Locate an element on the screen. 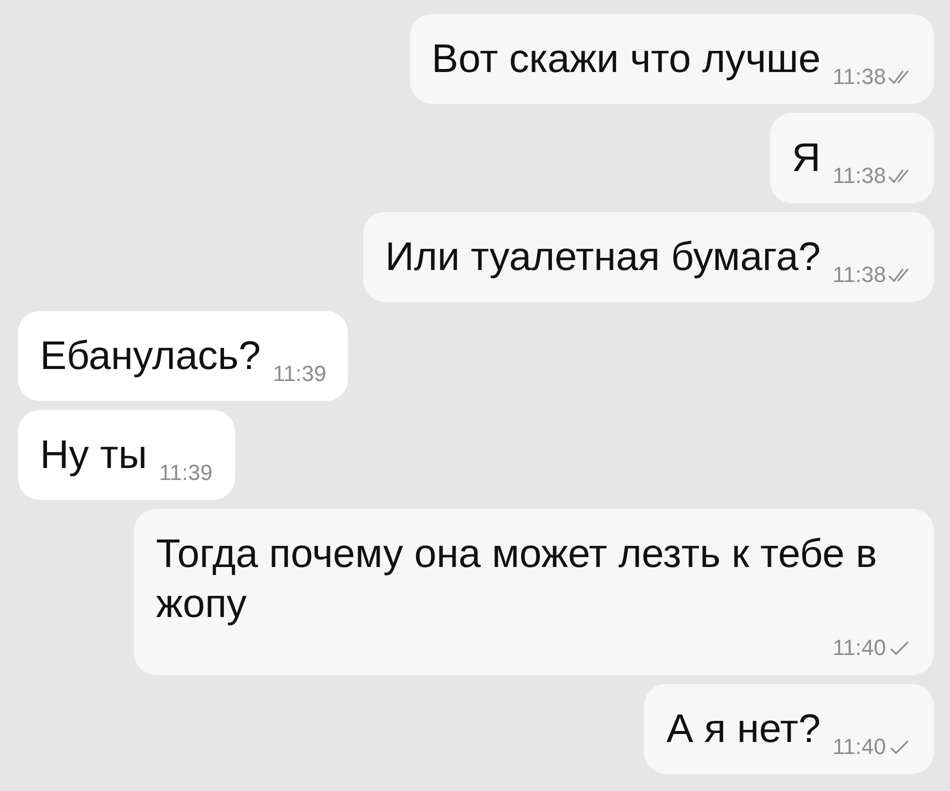 This screenshot has height=791, width=950. message-text: Вот скажи что лучше is located at coordinates (626, 59).